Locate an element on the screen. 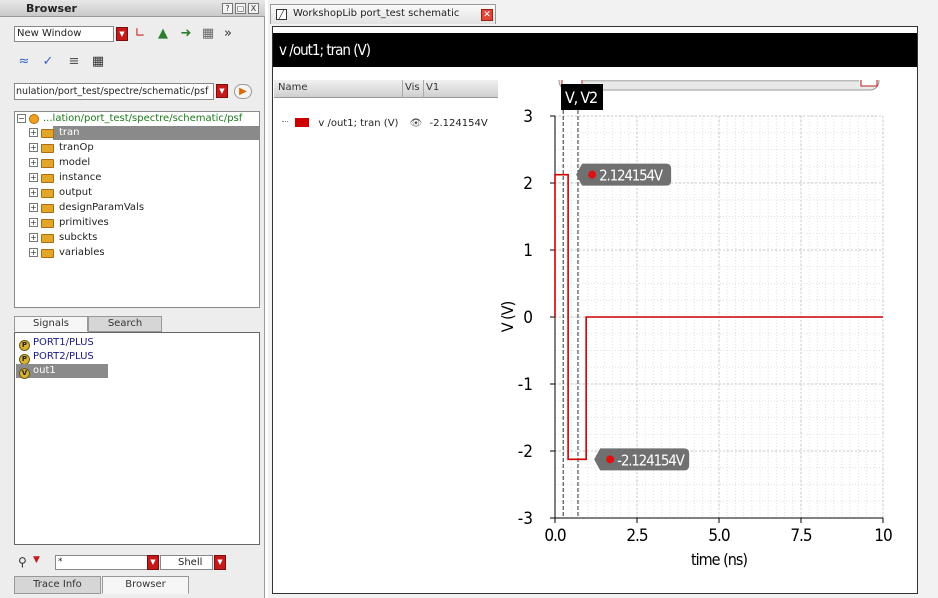 The image size is (938, 598). legend-row: v /out1; tran (V) 👁 -2.124154V is located at coordinates (389, 124).